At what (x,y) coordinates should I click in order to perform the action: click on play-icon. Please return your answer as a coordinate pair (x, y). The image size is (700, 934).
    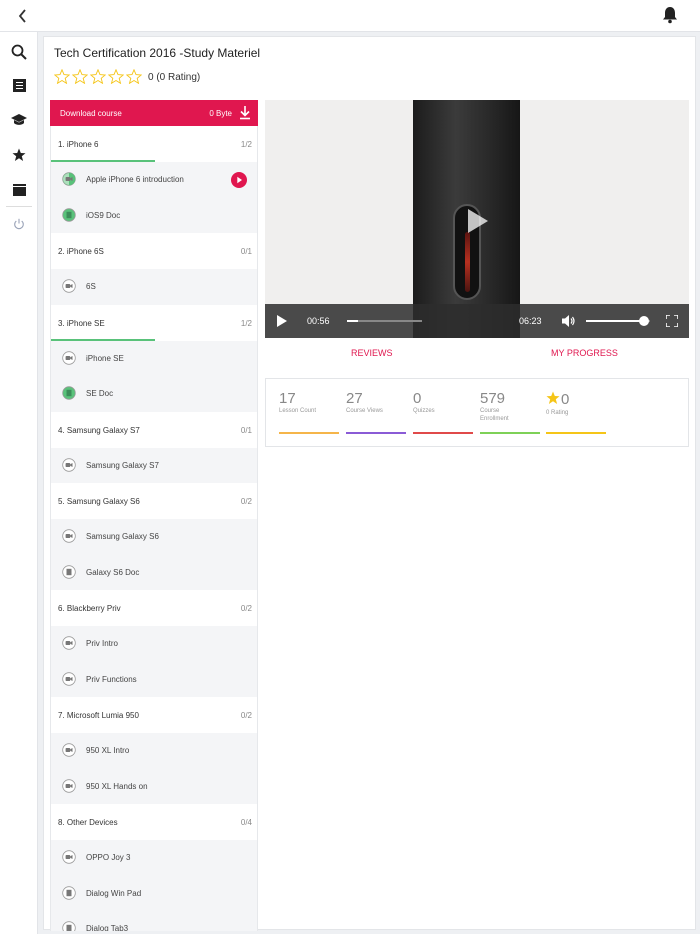
    Looking at the image, I should click on (282, 321).